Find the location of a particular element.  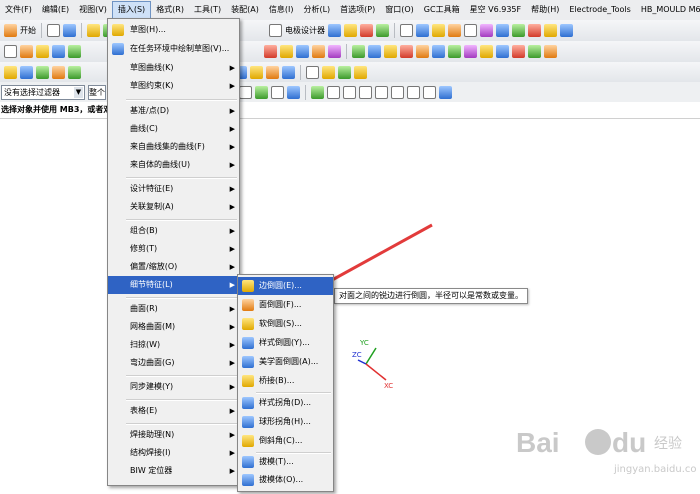

tooltip-text: 对面之间的锐边进行倒圆，半径可以是常数或变量。 is located at coordinates (431, 295).